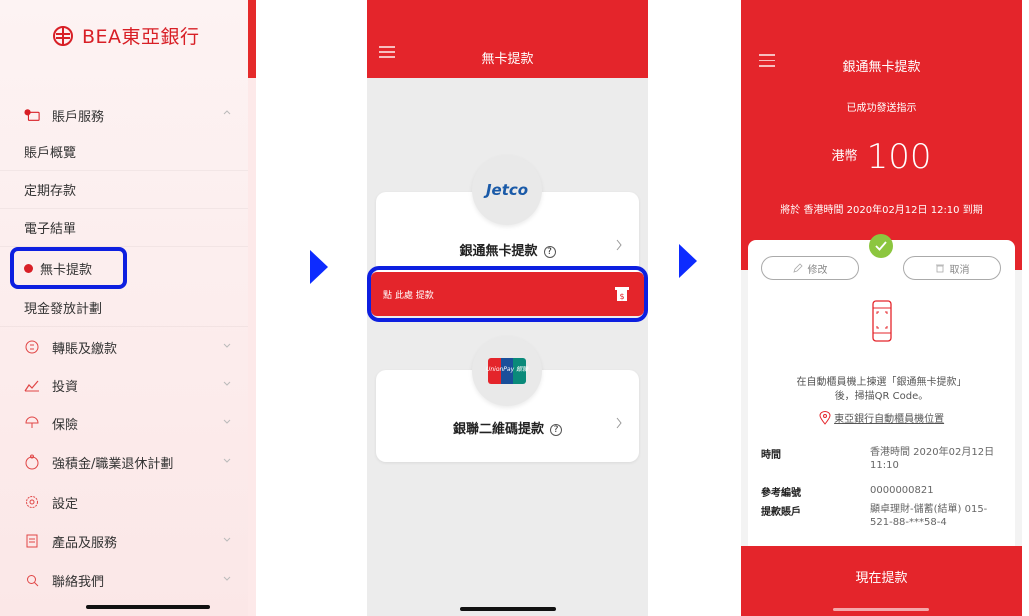  I want to click on jetco-logo-text: Jetco, so click(507, 190).